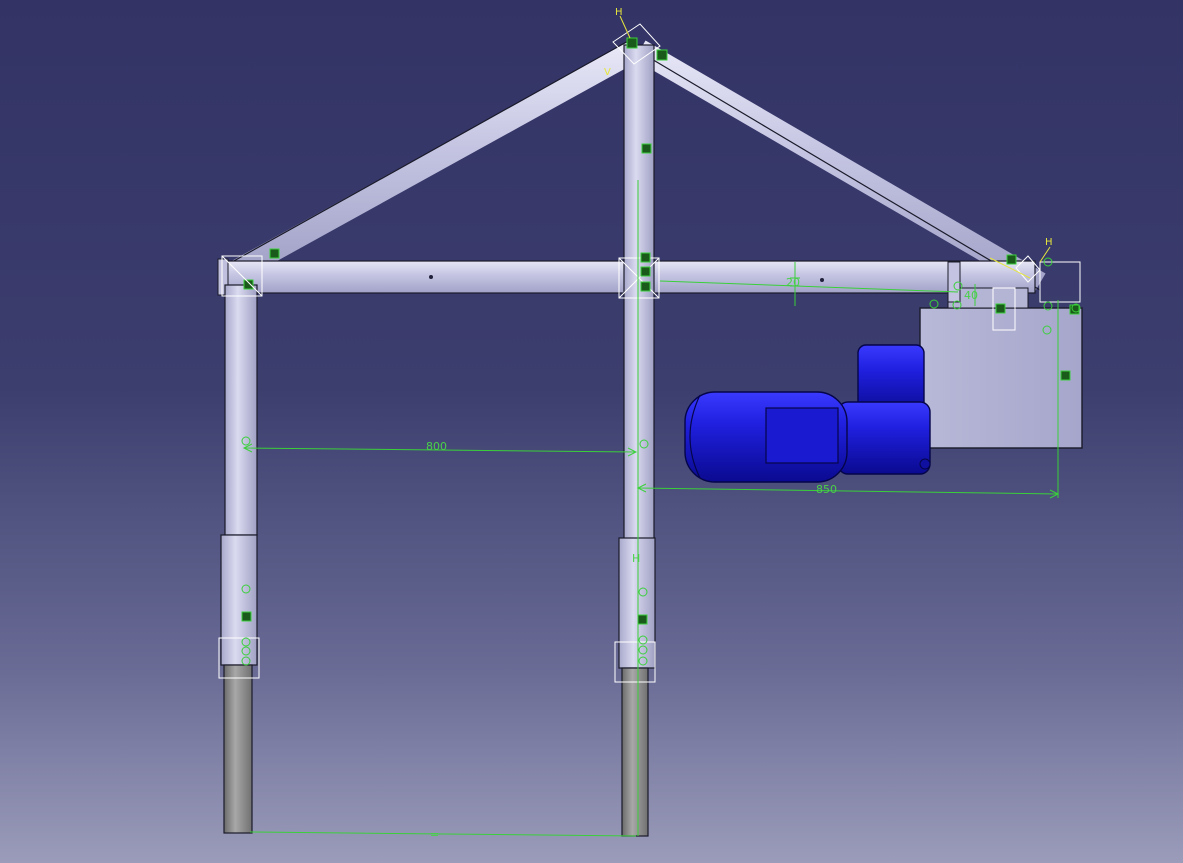 Image resolution: width=1183 pixels, height=863 pixels. What do you see at coordinates (636, 558) in the screenshot?
I see `leg-horizontal-constraint: H` at bounding box center [636, 558].